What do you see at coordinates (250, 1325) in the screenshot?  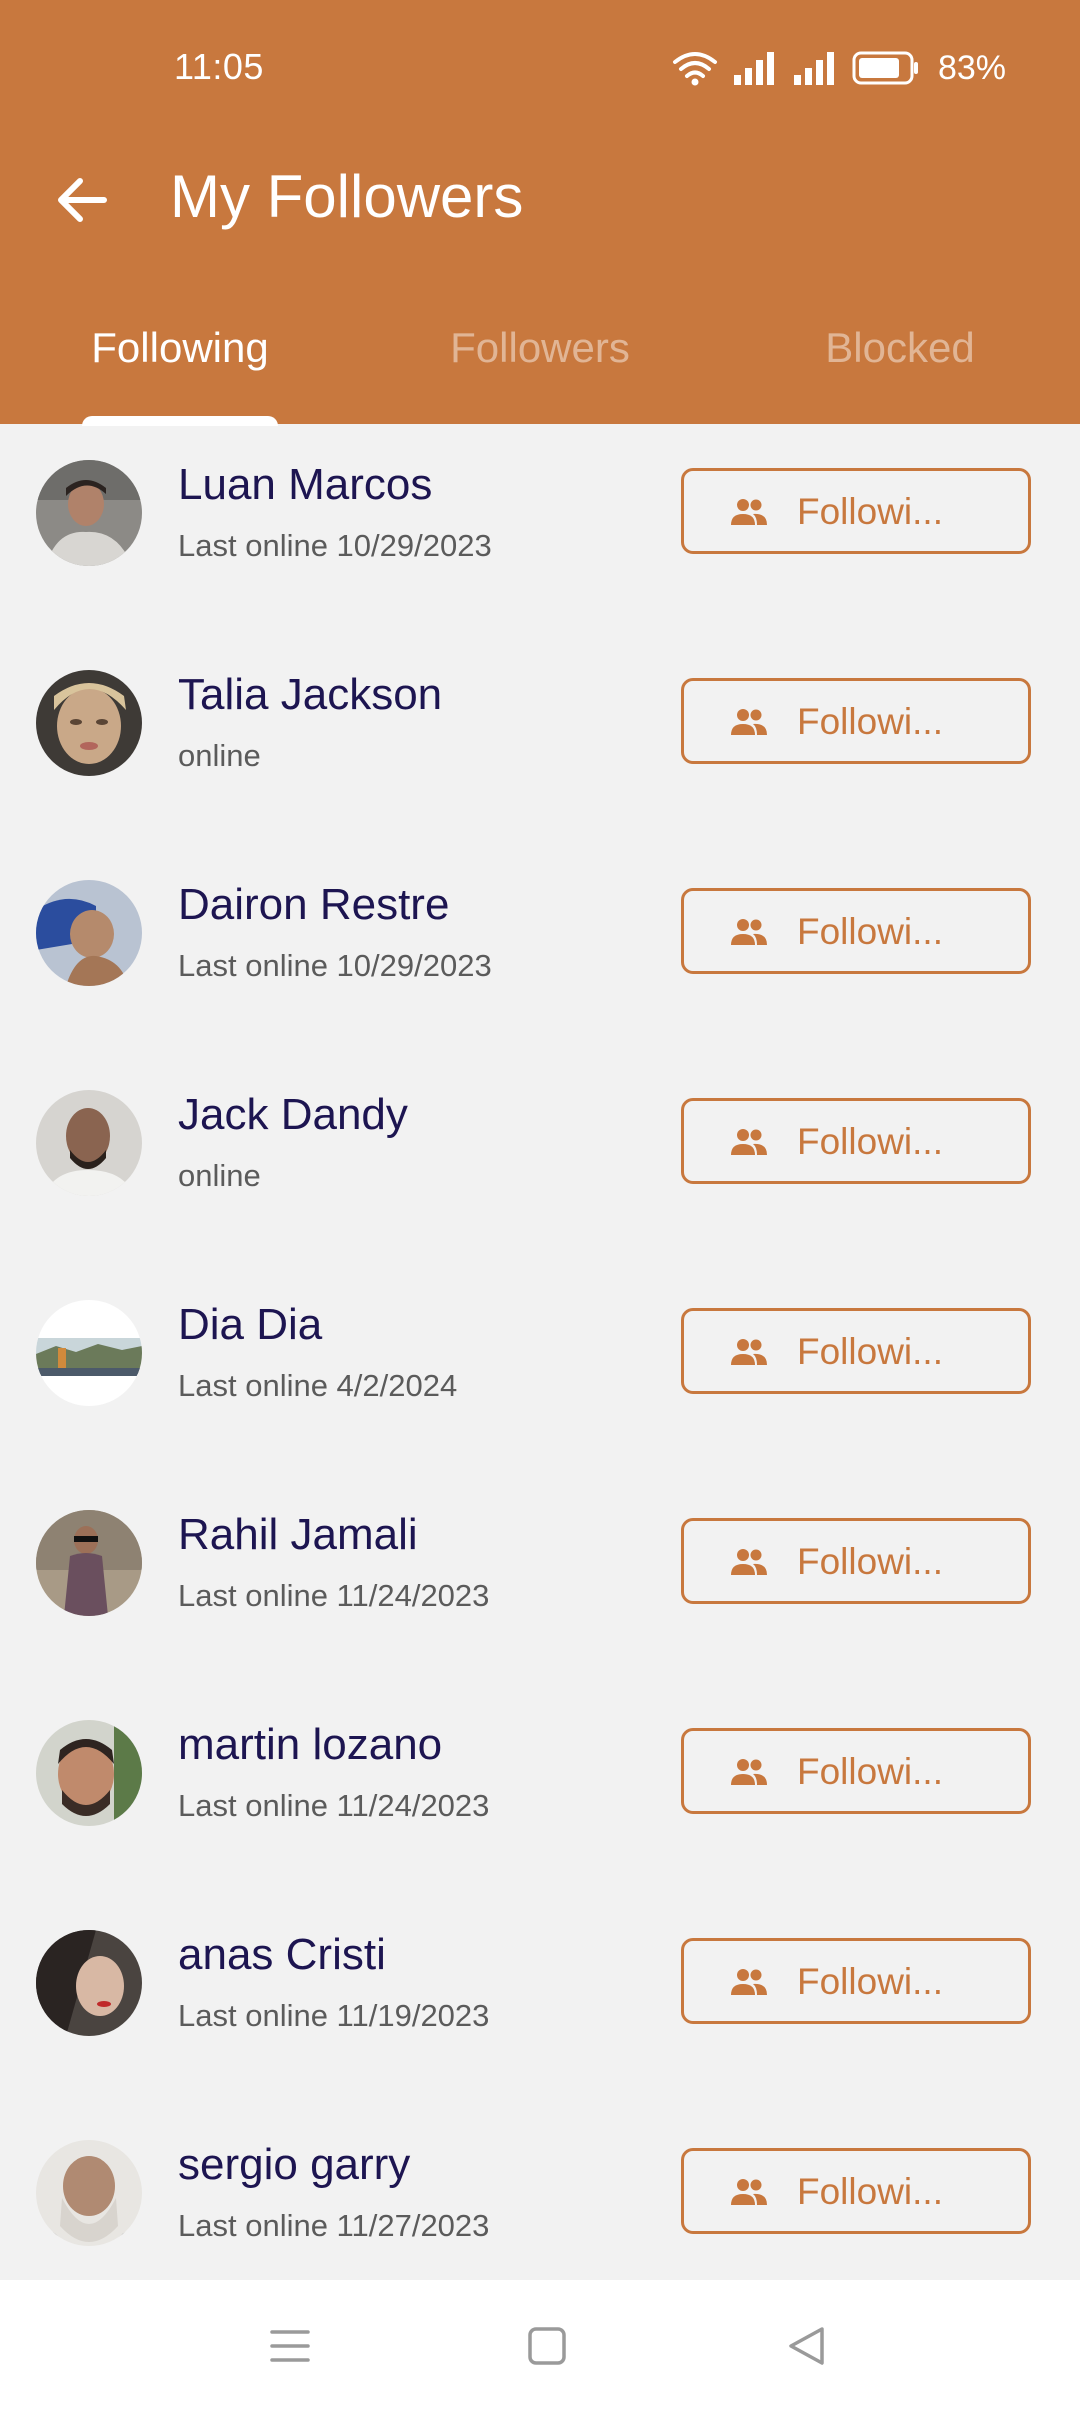 I see `user-name: Dia Dia` at bounding box center [250, 1325].